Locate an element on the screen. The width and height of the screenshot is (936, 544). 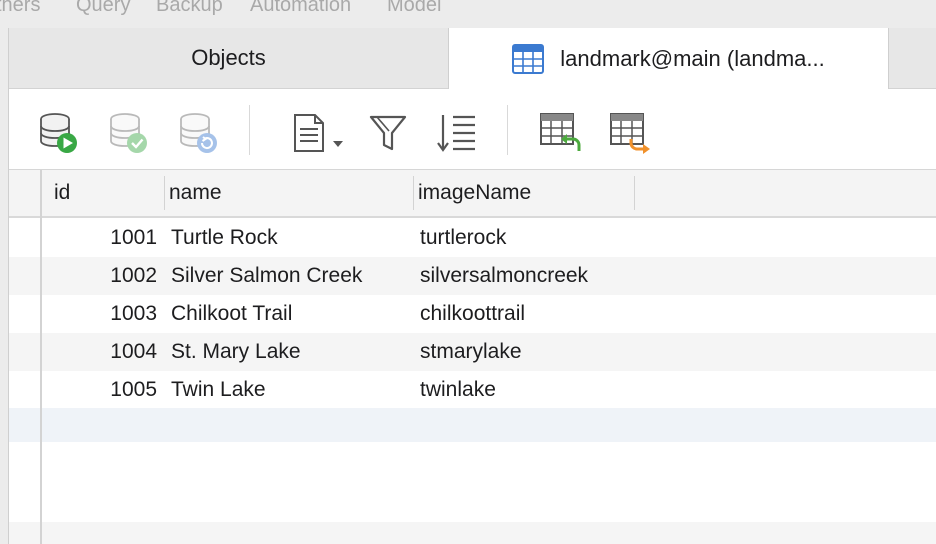
toolbar is located at coordinates (472, 129).